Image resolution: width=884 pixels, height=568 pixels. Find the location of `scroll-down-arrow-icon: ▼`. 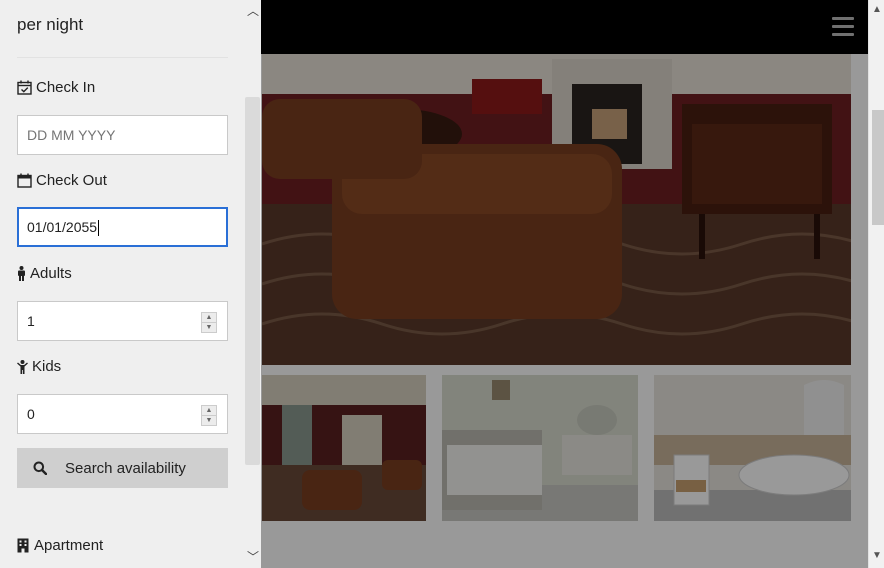

scroll-down-arrow-icon: ▼ is located at coordinates (877, 555).